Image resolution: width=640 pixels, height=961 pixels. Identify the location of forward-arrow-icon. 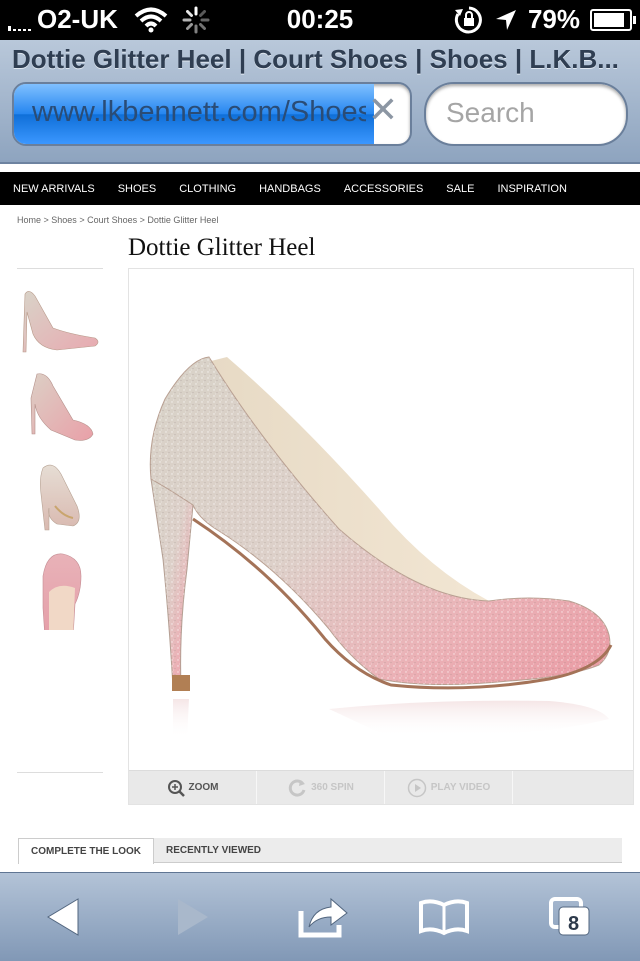
(193, 917).